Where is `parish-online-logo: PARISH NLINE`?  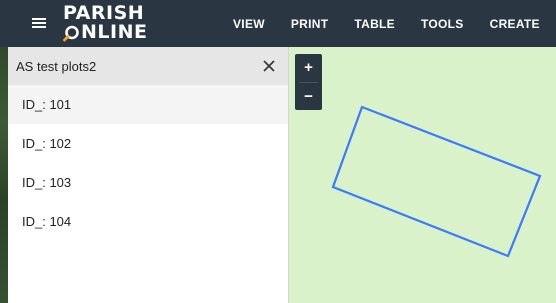
parish-online-logo: PARISH NLINE is located at coordinates (110, 24).